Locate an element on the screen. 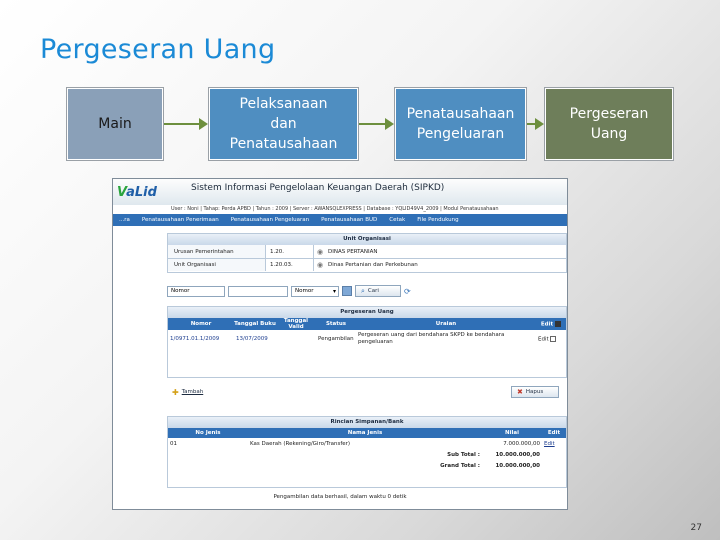 Image resolution: width=720 pixels, height=540 pixels. unit-name: DINAS PERTANIAN is located at coordinates (353, 251).